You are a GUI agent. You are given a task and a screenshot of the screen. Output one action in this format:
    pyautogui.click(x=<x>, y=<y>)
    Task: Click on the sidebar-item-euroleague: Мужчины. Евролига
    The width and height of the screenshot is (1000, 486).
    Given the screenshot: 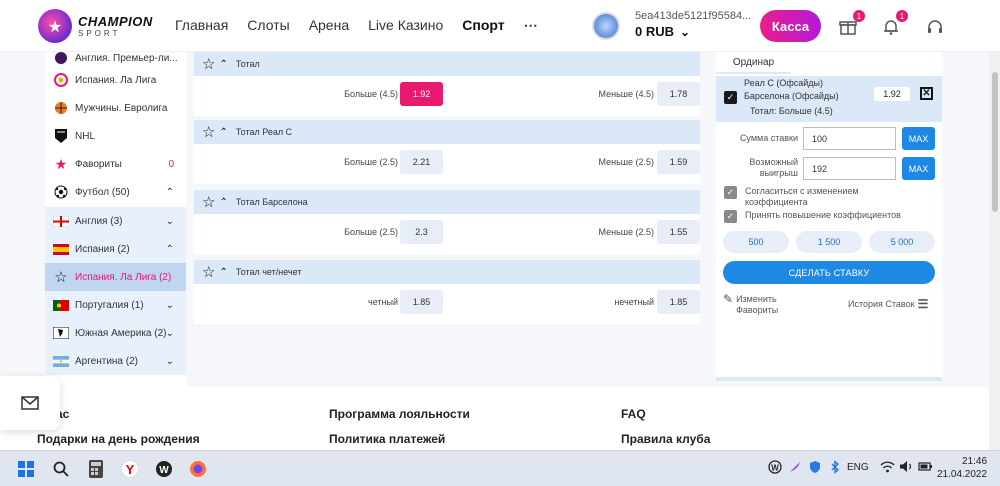 What is the action you would take?
    pyautogui.click(x=115, y=108)
    